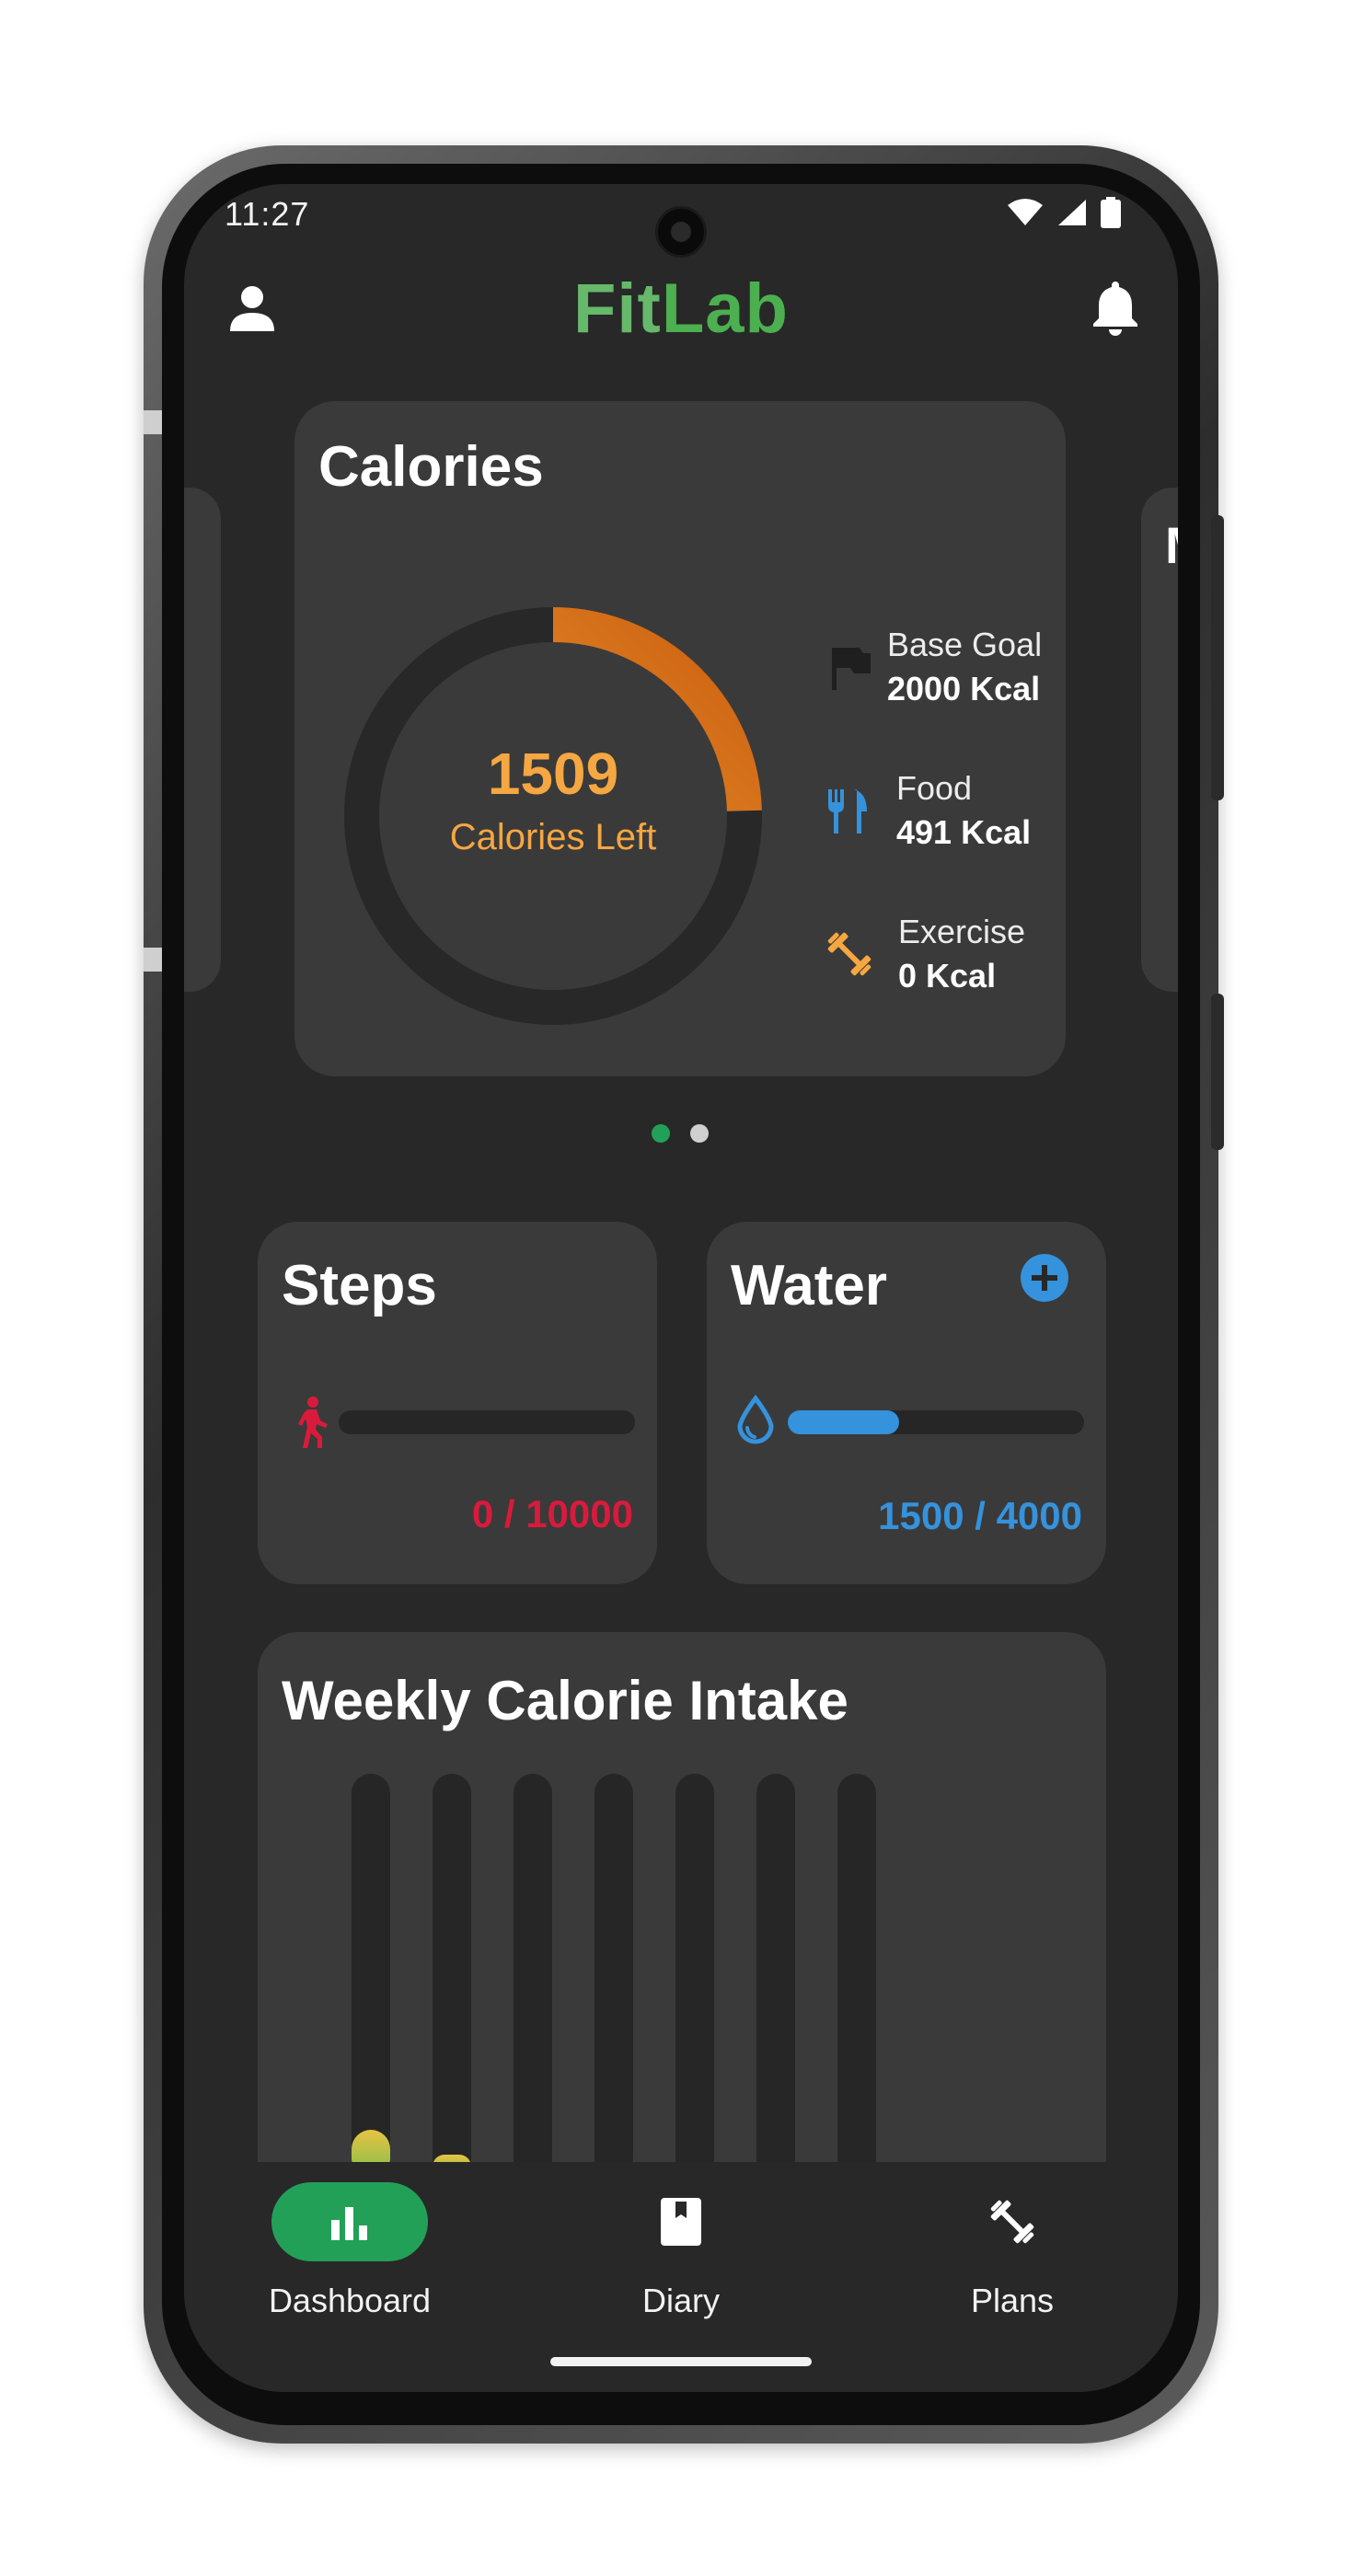 The width and height of the screenshot is (1362, 2576). What do you see at coordinates (680, 1133) in the screenshot?
I see `carousel-pager` at bounding box center [680, 1133].